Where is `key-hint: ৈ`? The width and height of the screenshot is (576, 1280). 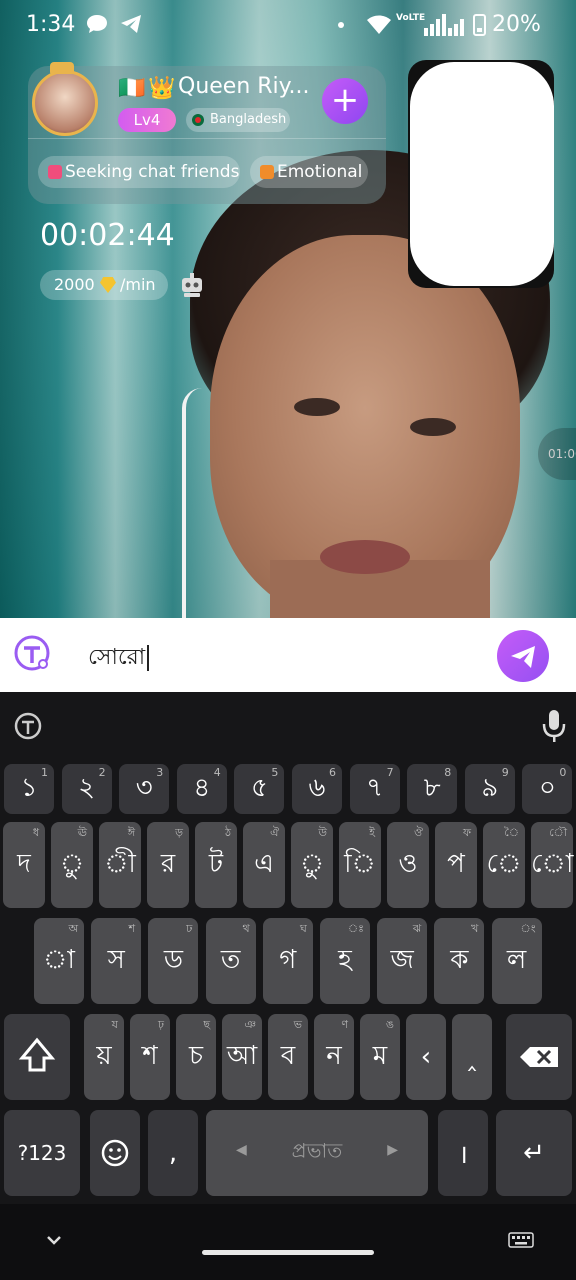
key-hint: ৈ is located at coordinates (511, 832).